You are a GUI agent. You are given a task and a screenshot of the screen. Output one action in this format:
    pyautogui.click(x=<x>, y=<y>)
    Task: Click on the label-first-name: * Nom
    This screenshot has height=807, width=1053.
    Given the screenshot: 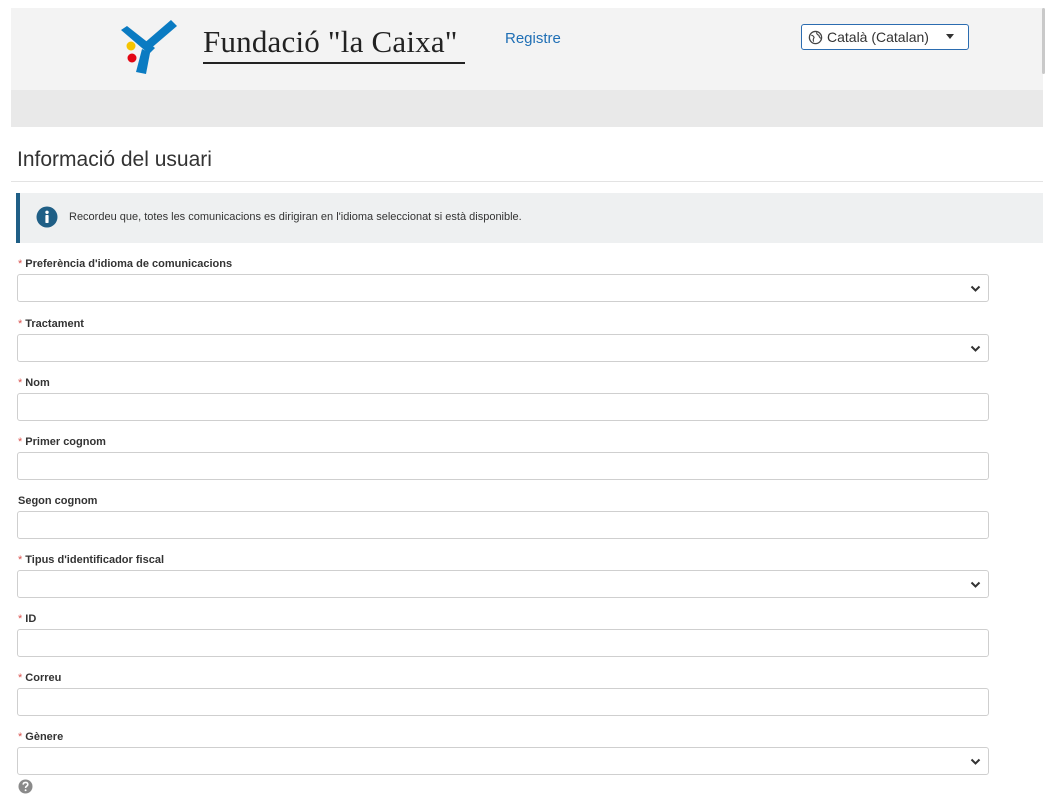 What is the action you would take?
    pyautogui.click(x=34, y=383)
    